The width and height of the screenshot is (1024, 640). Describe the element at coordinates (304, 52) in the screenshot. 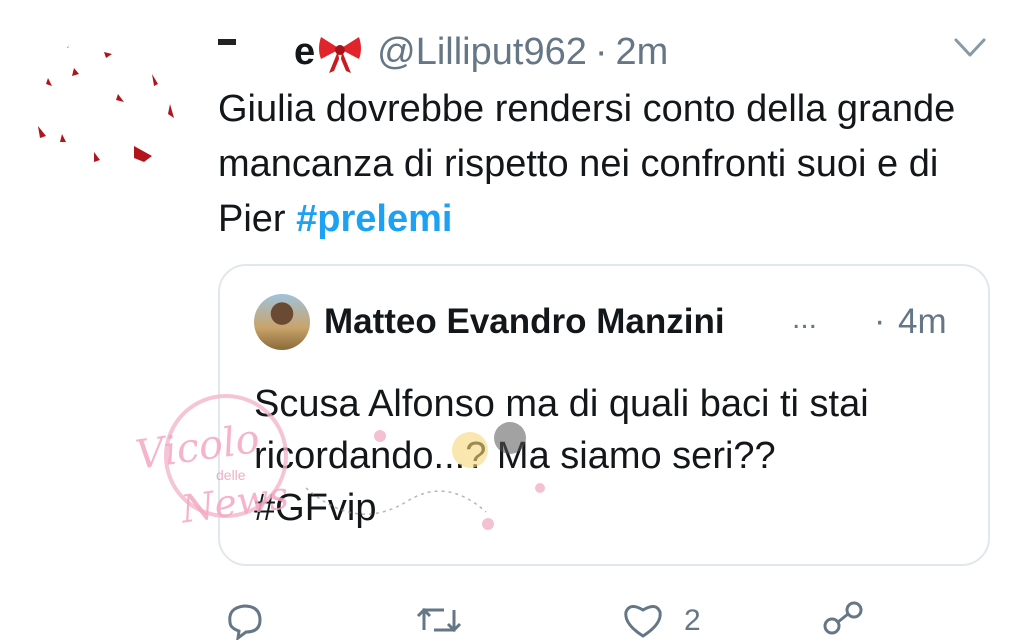

I see `author-display-name: e` at that location.